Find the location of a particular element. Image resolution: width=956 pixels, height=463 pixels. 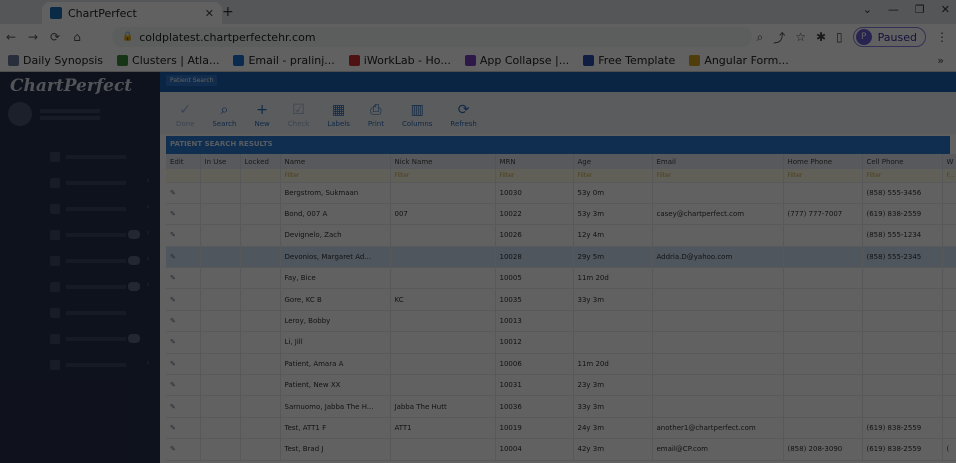

user-card is located at coordinates (54, 114).